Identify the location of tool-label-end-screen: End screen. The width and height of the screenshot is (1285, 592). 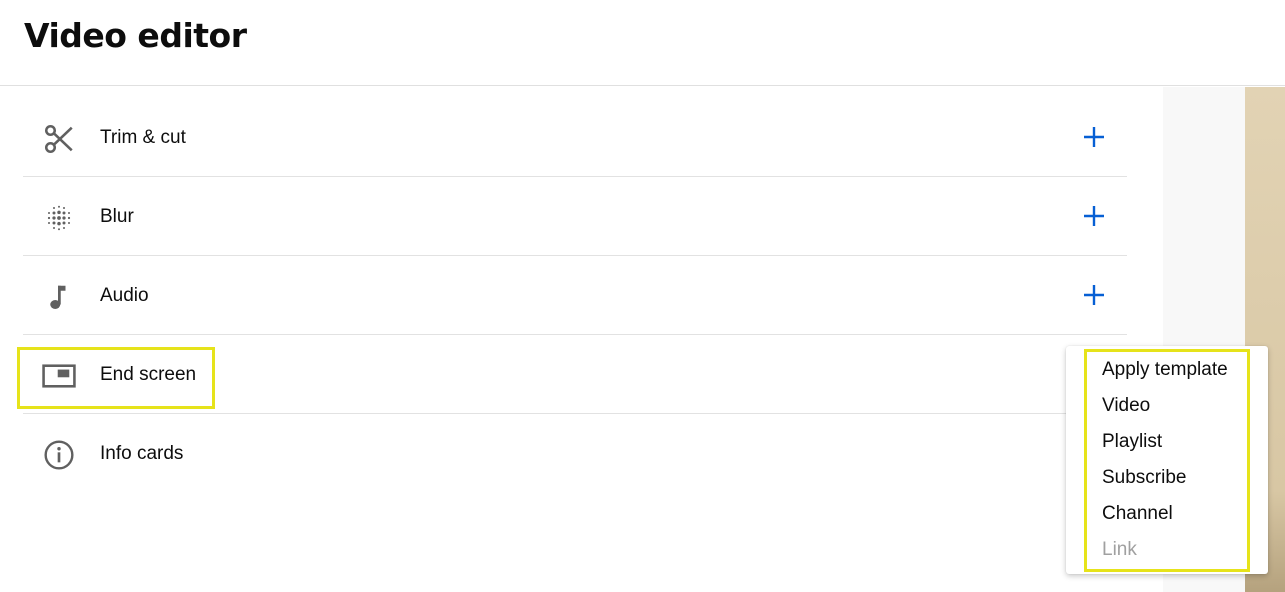
(148, 374).